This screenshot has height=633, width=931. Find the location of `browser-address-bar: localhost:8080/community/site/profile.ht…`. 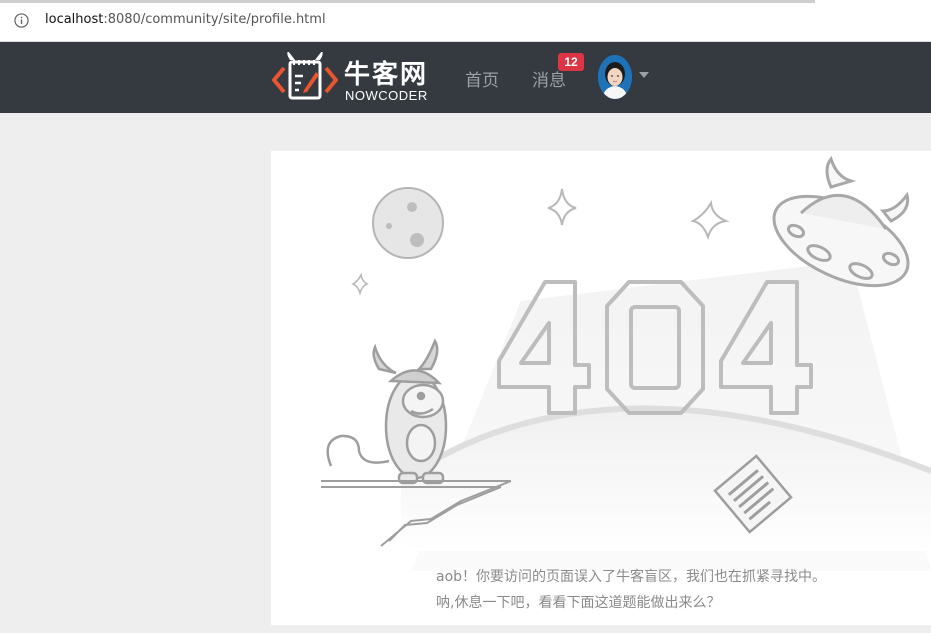

browser-address-bar: localhost:8080/community/site/profile.ht… is located at coordinates (465, 21).